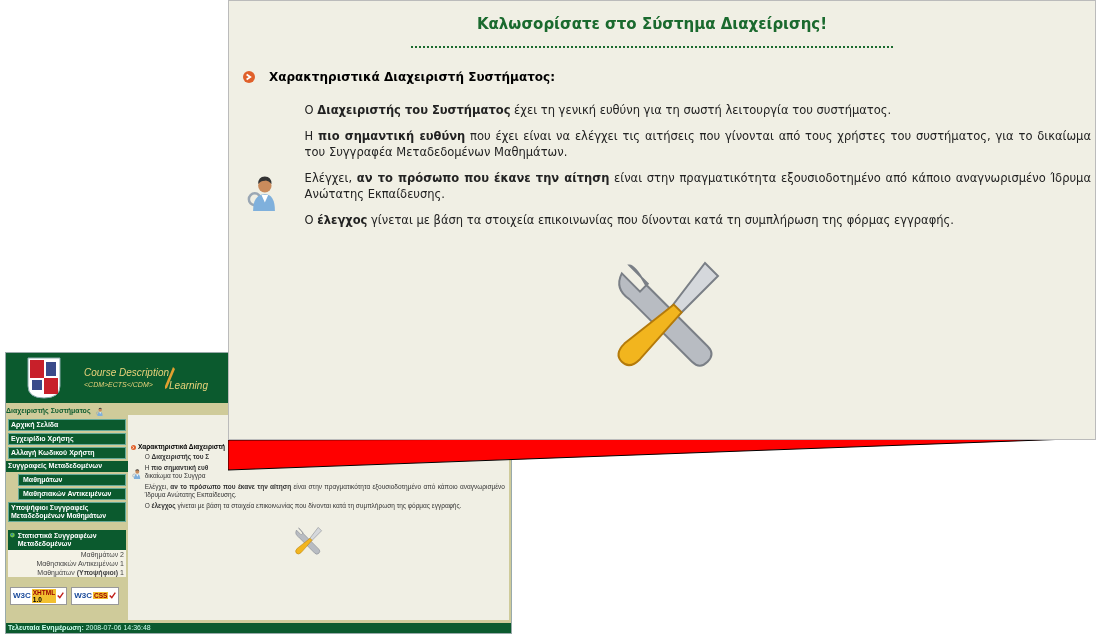 Image resolution: width=1096 pixels, height=634 pixels. I want to click on description-paragraph: Ελέγχει, αν το πρόσωπο που έκανε την αίτηση είναι στην πραγματικότητα εξουσιοδοτημένο από κάποιο αναγνωρισμένο Ίδρυμα Ανώτατης Εκπαίδευσης., so click(697, 185).